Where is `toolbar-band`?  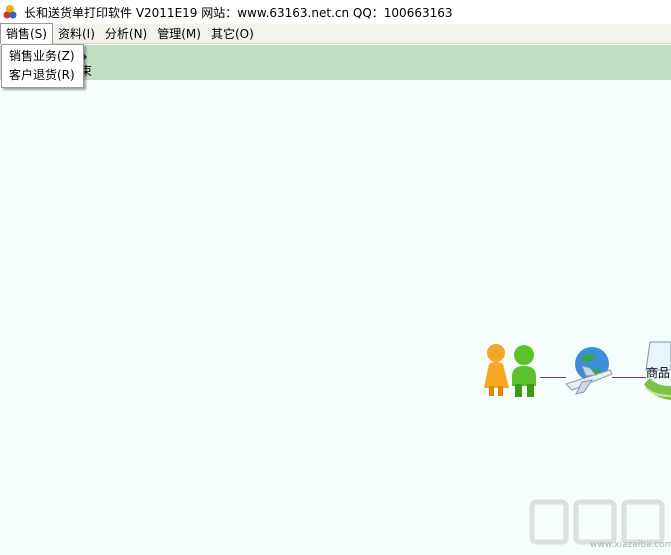
toolbar-band is located at coordinates (335, 62).